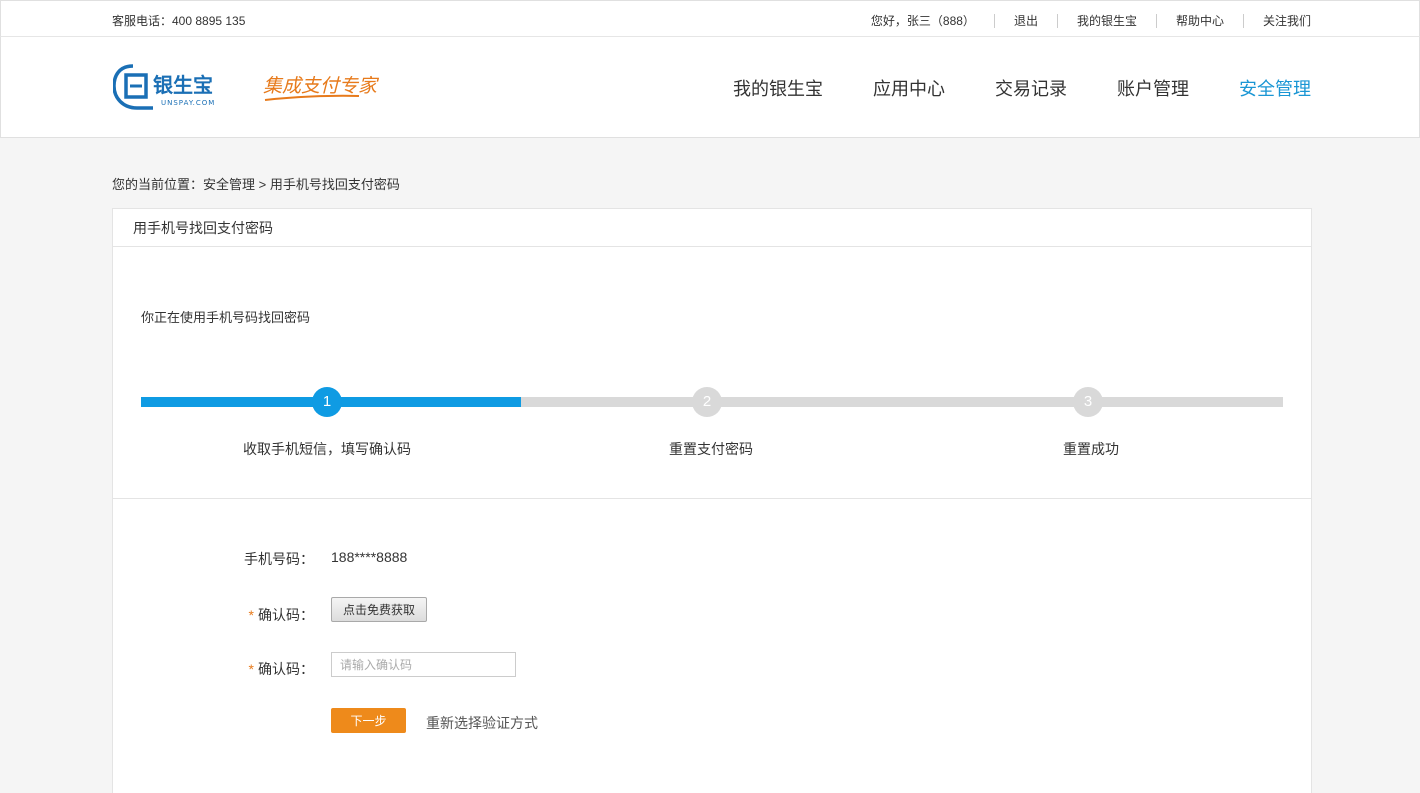  Describe the element at coordinates (1153, 88) in the screenshot. I see `nav-account-management: 账户管理` at that location.